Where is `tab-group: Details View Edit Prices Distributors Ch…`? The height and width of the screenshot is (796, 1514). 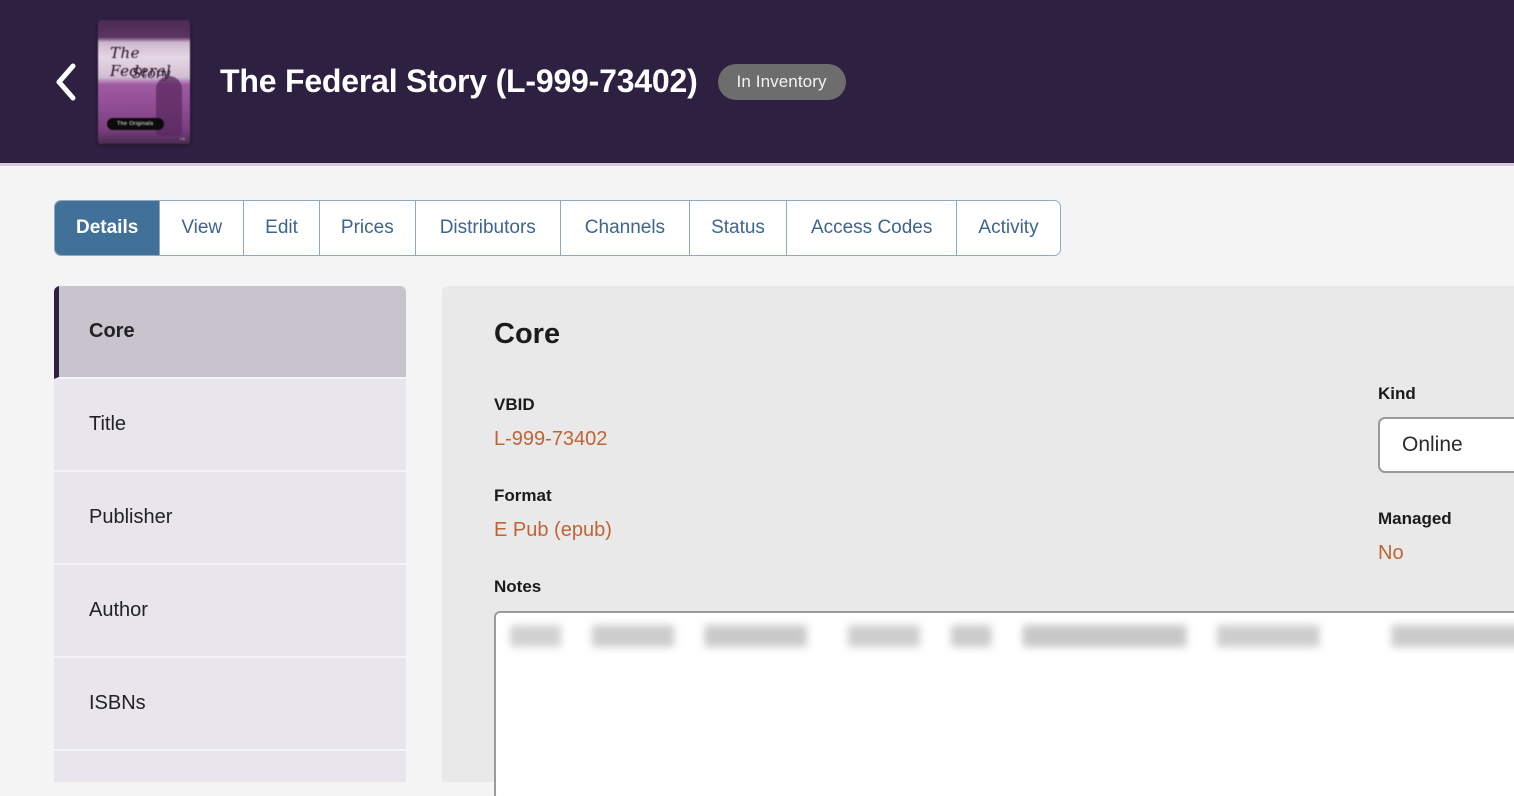
tab-group: Details View Edit Prices Distributors Ch… is located at coordinates (557, 228).